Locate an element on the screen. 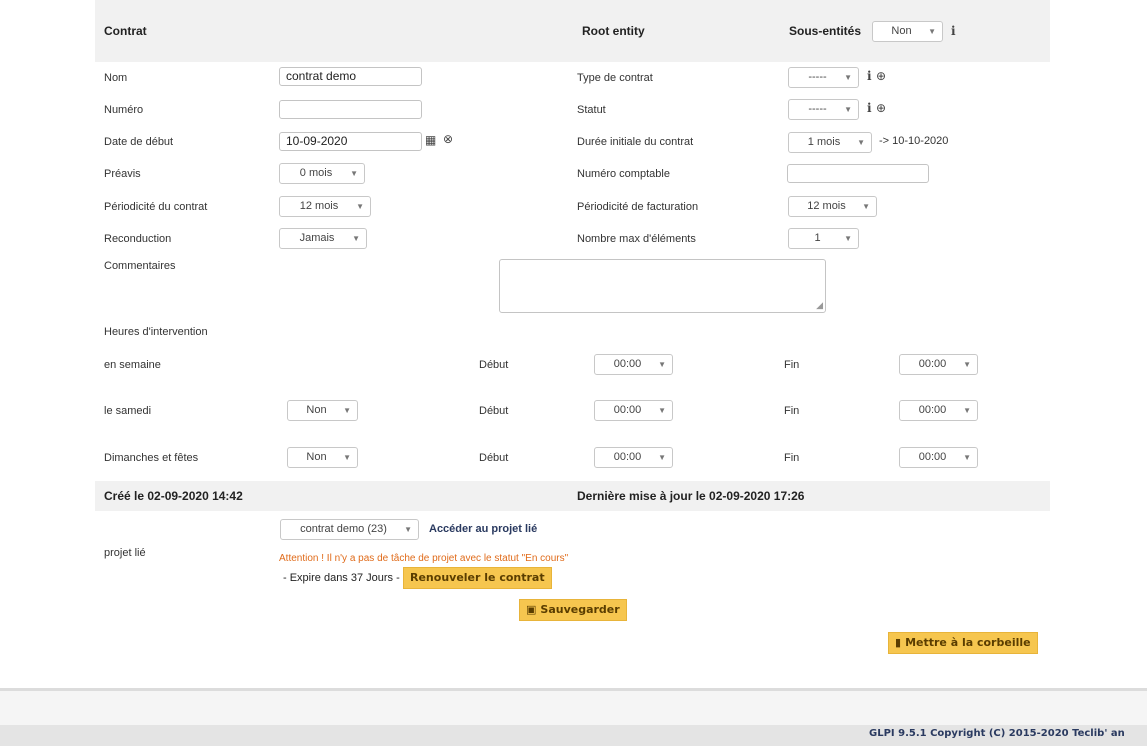  max-elements-label: Nombre max d'éléments is located at coordinates (636, 239).